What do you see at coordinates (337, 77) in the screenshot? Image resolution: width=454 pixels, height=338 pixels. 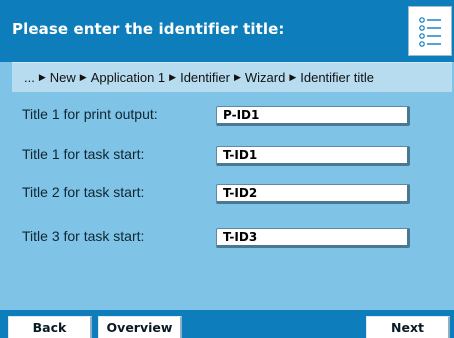 I see `breadcrumb-item-identifier-title: Identifier title` at bounding box center [337, 77].